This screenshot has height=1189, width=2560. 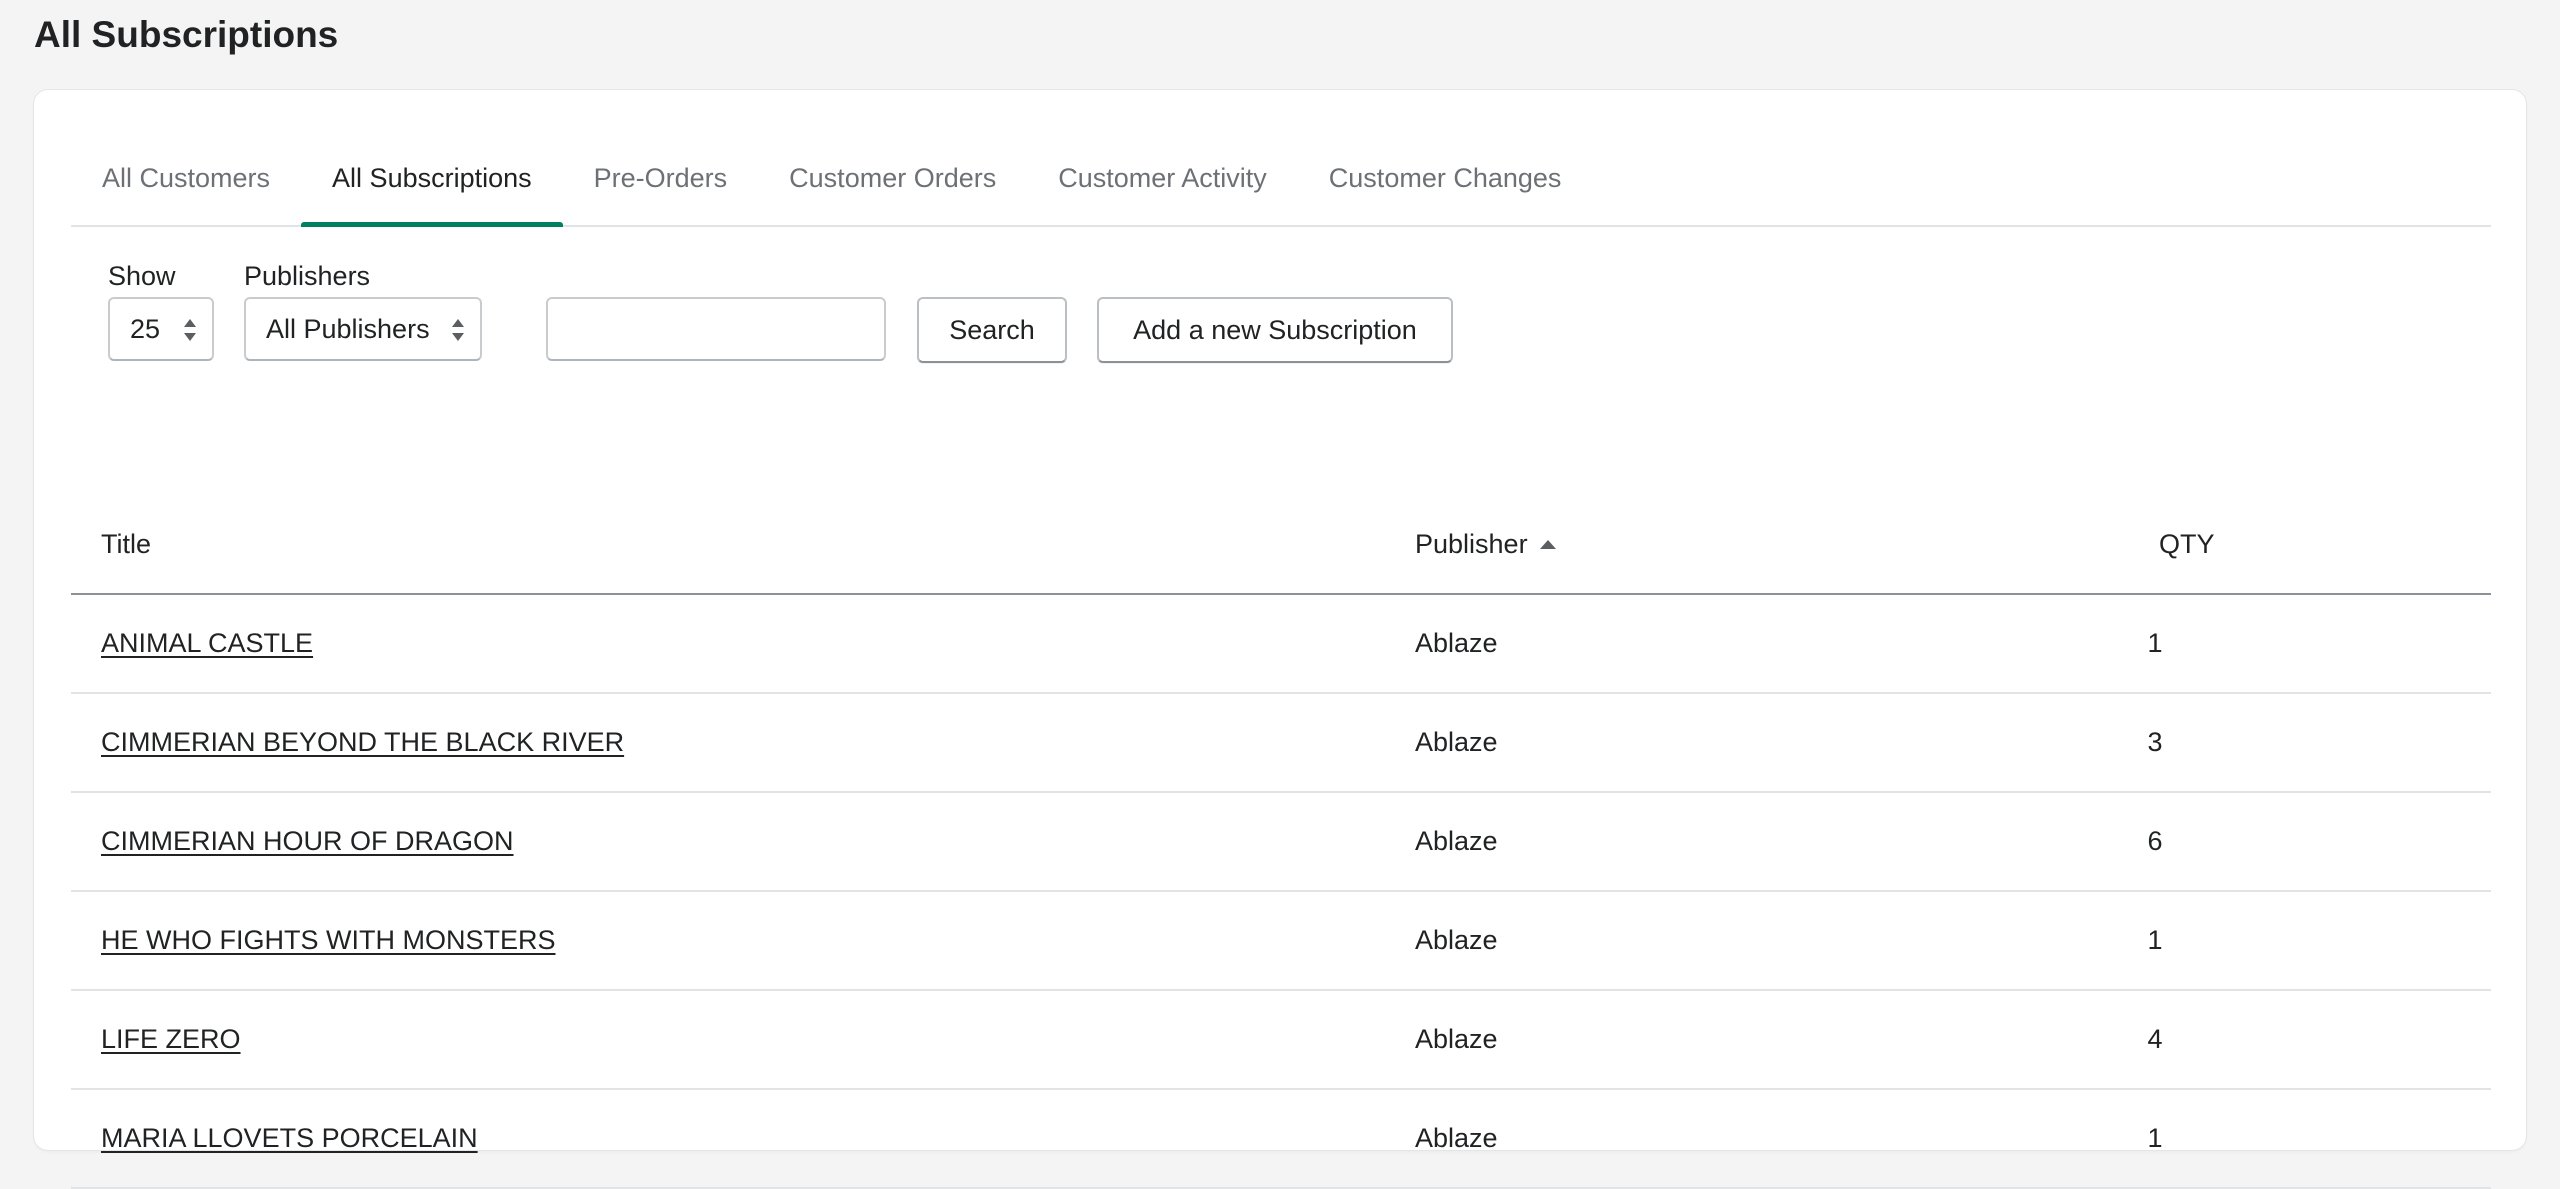 I want to click on table-row: CIMMERIAN HOUR OF DRAGON Ablaze 6, so click(x=1281, y=842).